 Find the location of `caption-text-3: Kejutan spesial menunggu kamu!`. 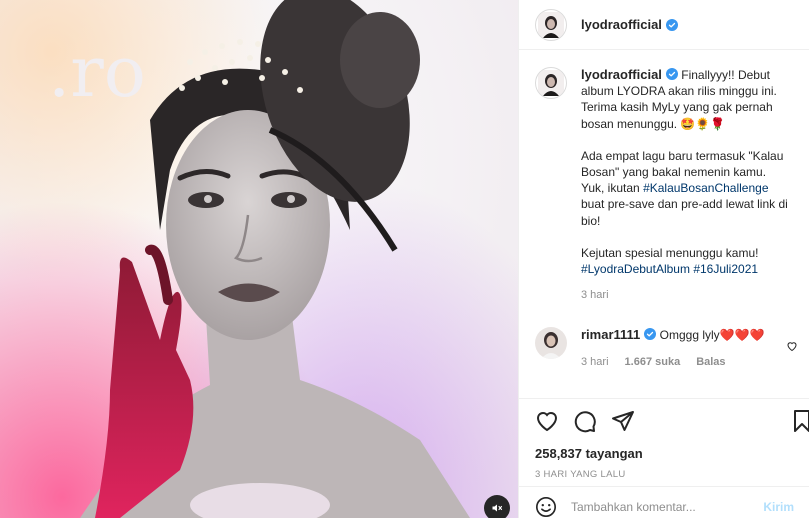

caption-text-3: Kejutan spesial menunggu kamu! is located at coordinates (670, 252).